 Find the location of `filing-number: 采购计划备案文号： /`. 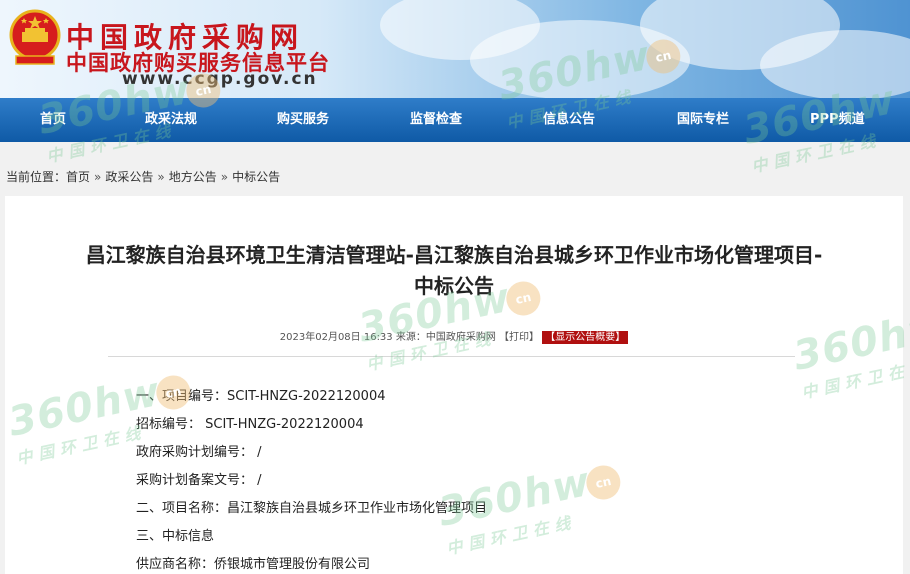

filing-number: 采购计划备案文号： / is located at coordinates (199, 480).